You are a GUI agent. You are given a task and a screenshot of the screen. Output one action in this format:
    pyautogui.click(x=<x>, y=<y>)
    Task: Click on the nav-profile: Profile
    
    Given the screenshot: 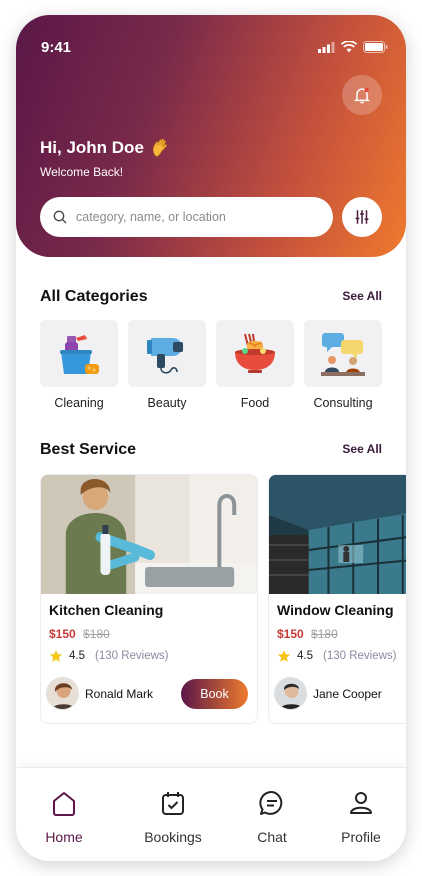 What is the action you would take?
    pyautogui.click(x=361, y=816)
    